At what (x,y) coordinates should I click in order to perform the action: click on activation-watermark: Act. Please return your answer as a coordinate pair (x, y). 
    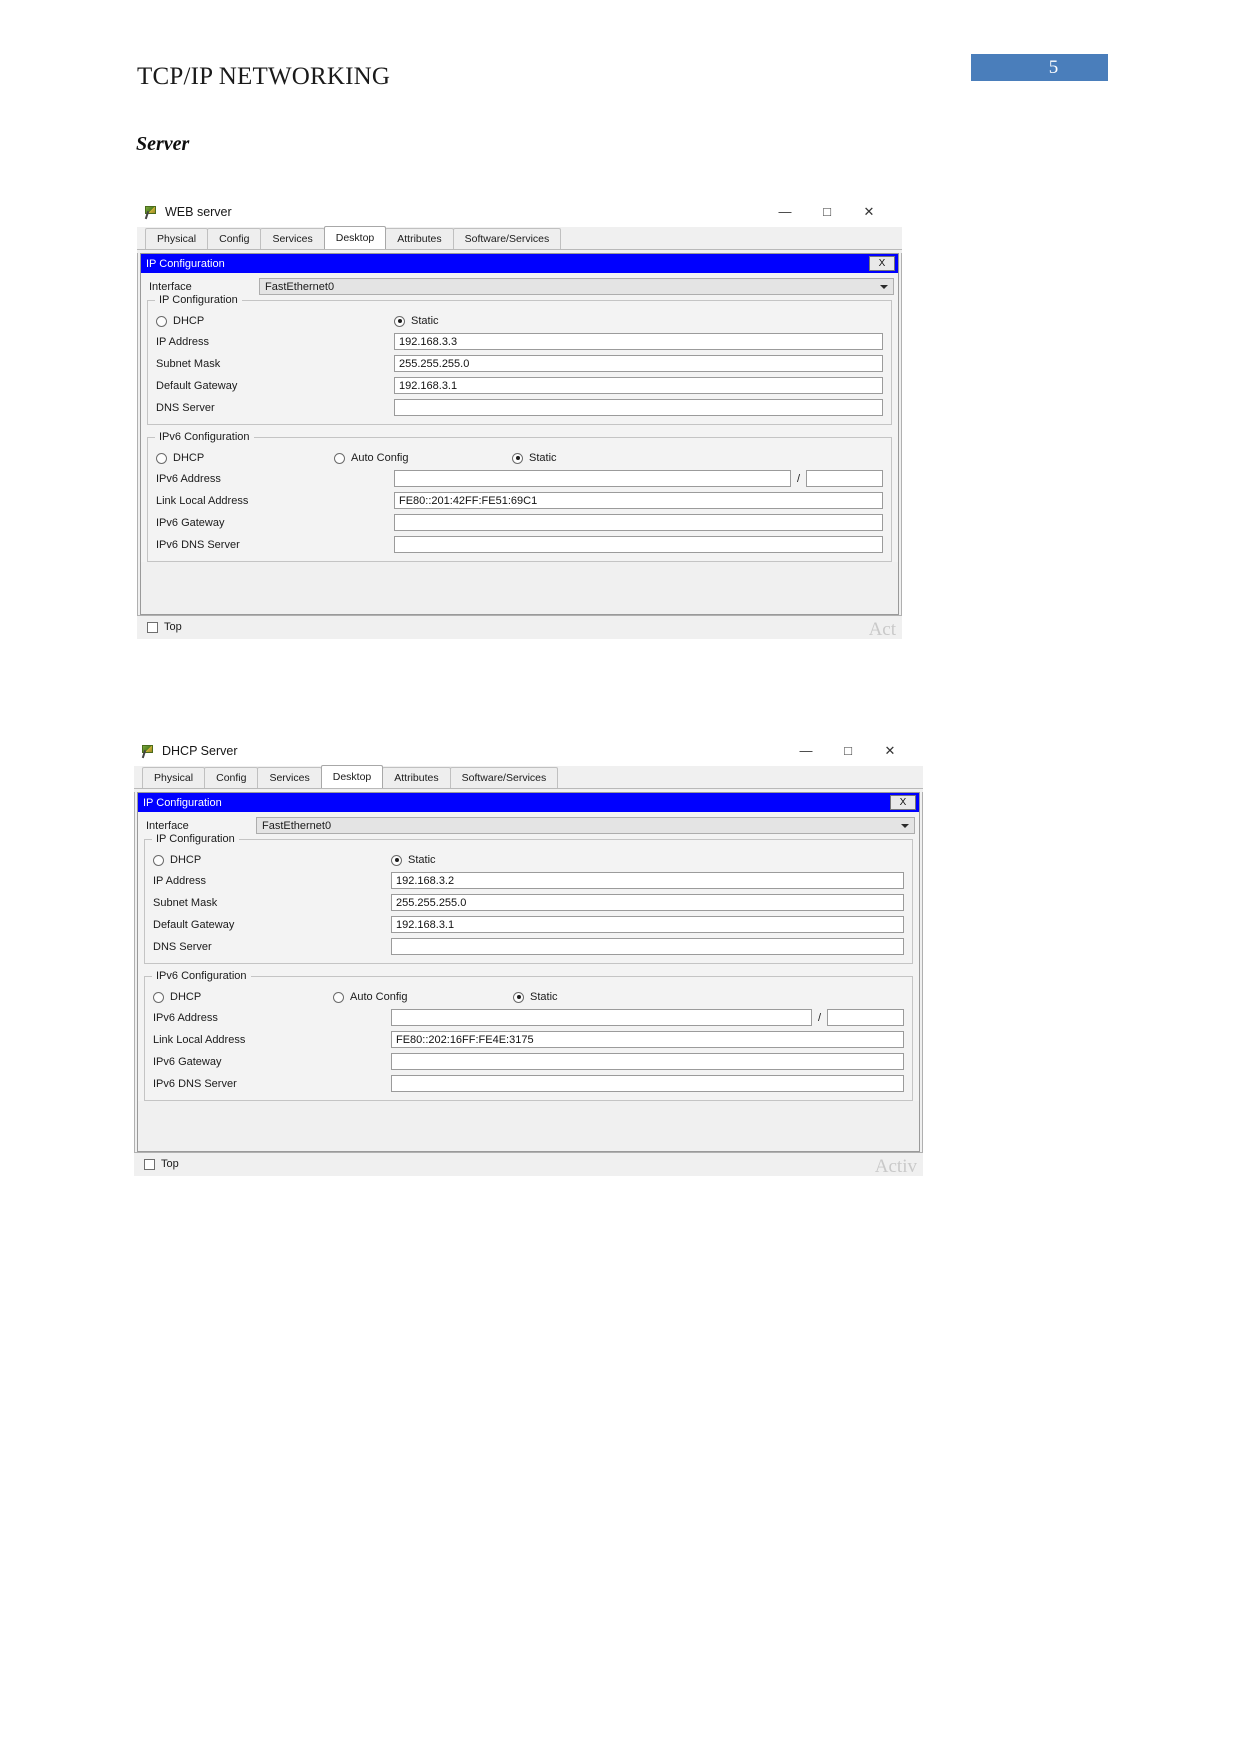
    Looking at the image, I should click on (882, 629).